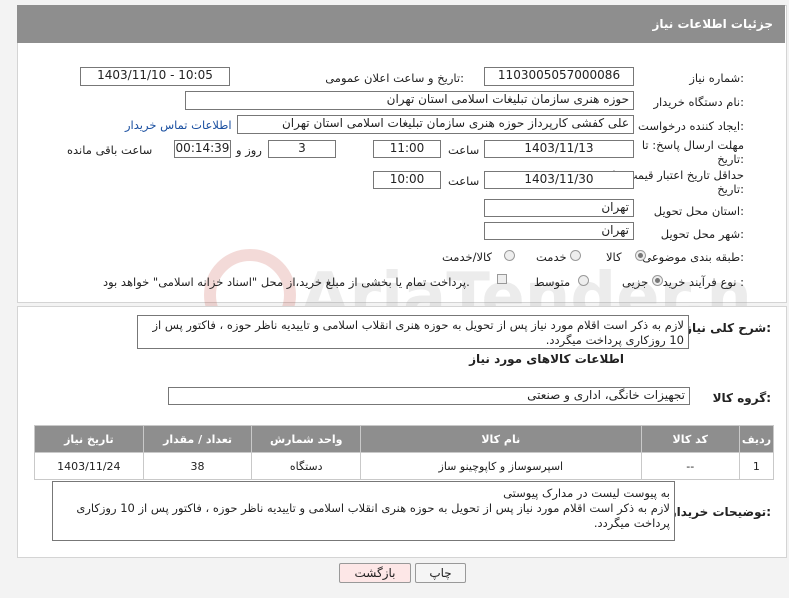  Describe the element at coordinates (249, 150) in the screenshot. I see `days-label: روز و` at that location.